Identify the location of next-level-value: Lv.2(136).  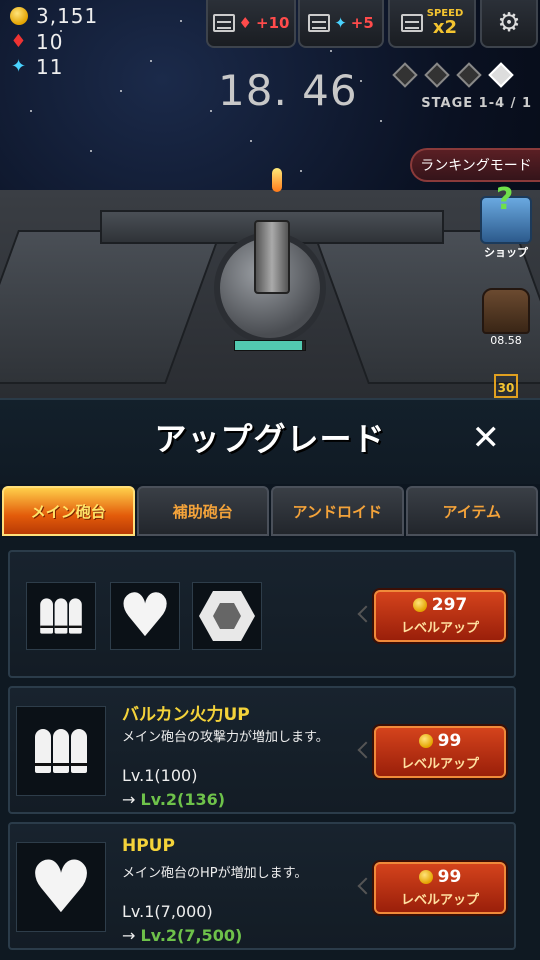
(183, 799).